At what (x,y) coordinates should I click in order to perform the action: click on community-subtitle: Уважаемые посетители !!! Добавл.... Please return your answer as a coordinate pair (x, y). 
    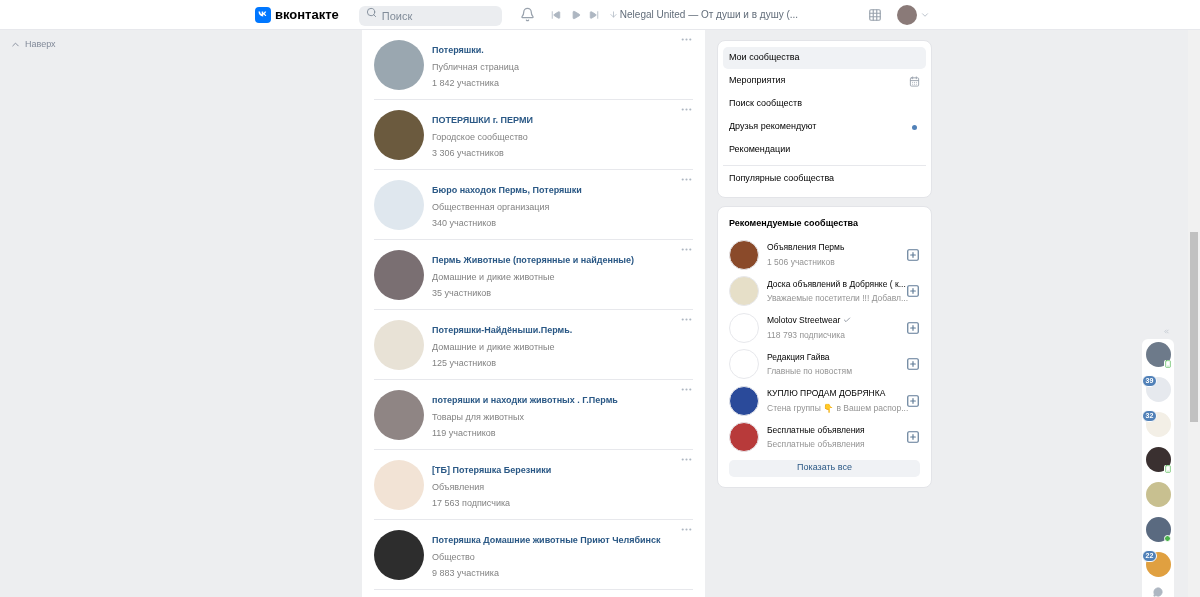
    Looking at the image, I should click on (836, 298).